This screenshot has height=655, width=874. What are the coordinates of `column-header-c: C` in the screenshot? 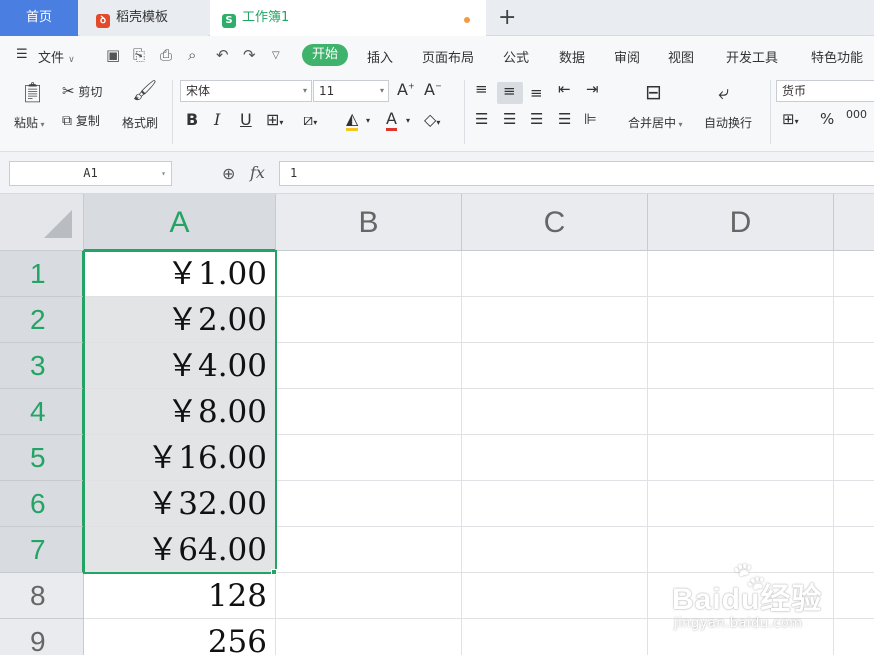 It's located at (555, 222).